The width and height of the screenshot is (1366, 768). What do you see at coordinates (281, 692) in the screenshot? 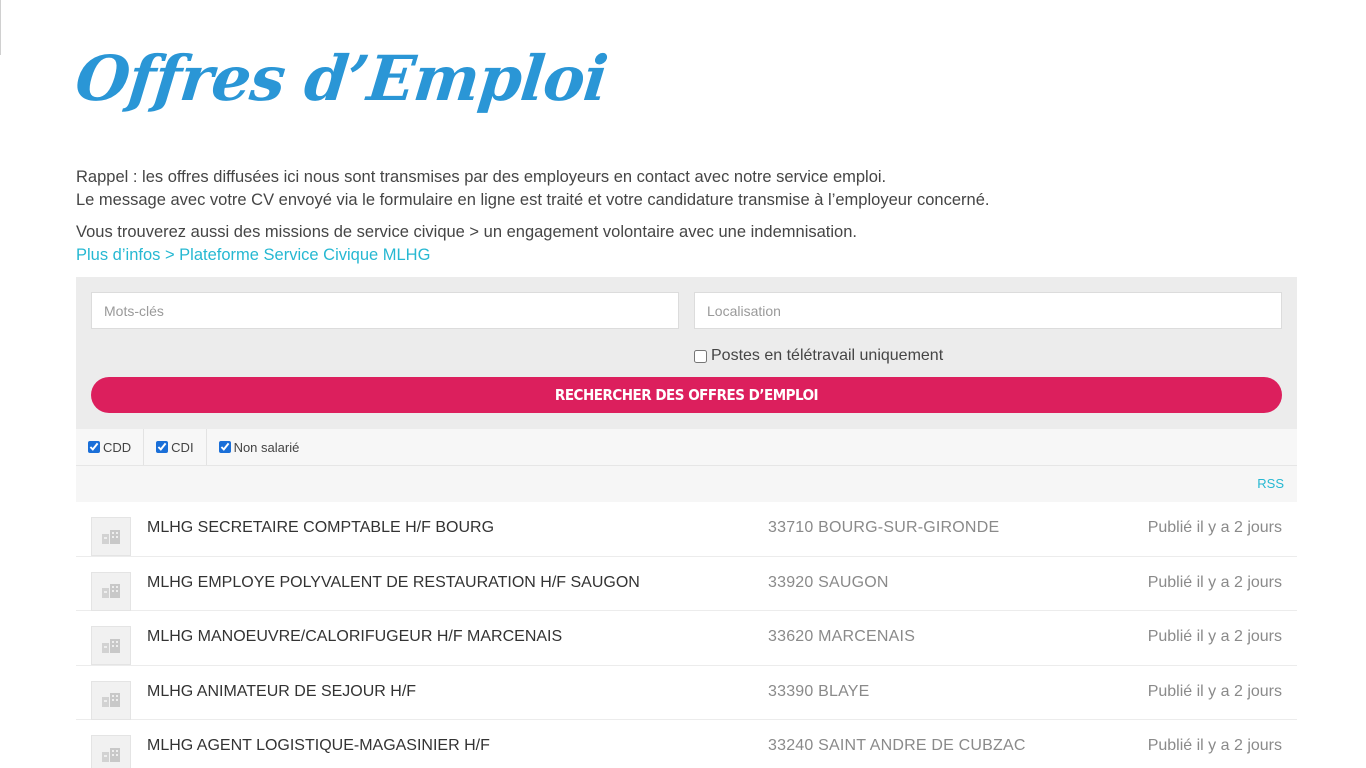
I see `job-title: MLHG ANIMATEUR DE SEJOUR H/F` at bounding box center [281, 692].